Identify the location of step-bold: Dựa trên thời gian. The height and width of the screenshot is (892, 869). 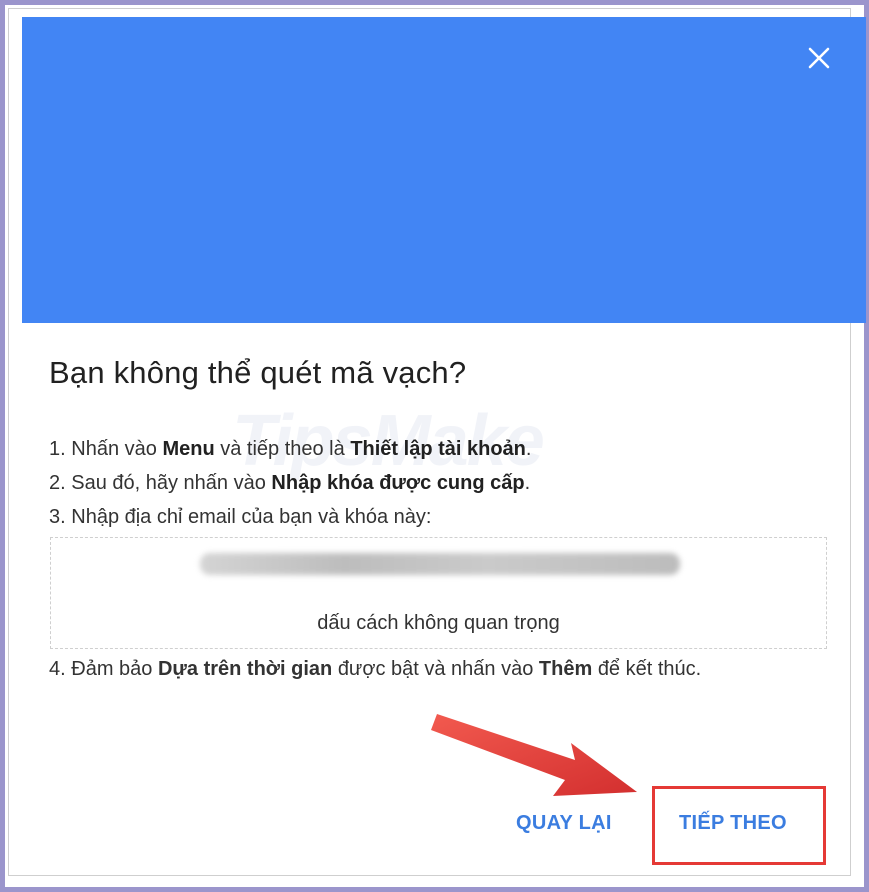
(245, 669).